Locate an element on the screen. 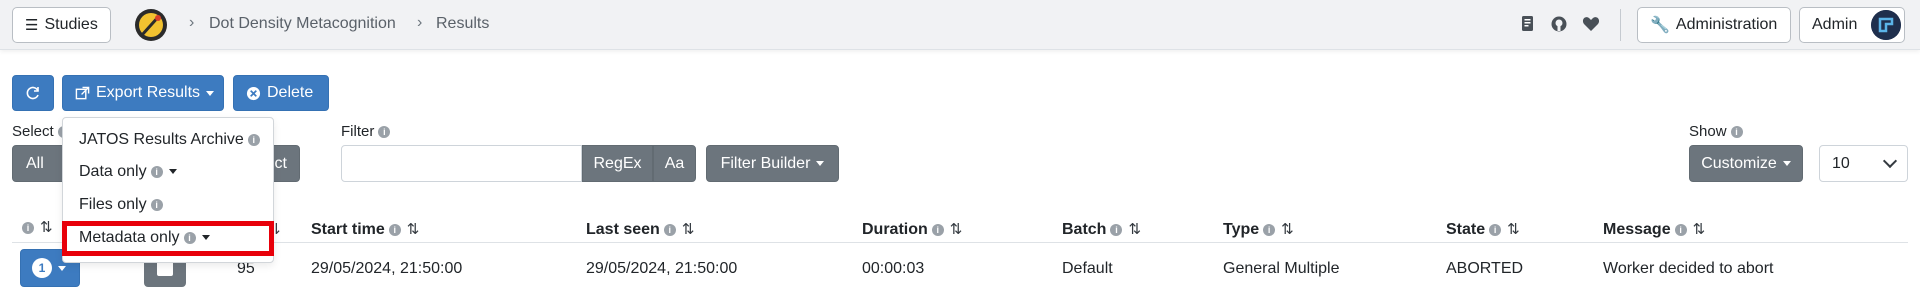  avatar is located at coordinates (1886, 25).